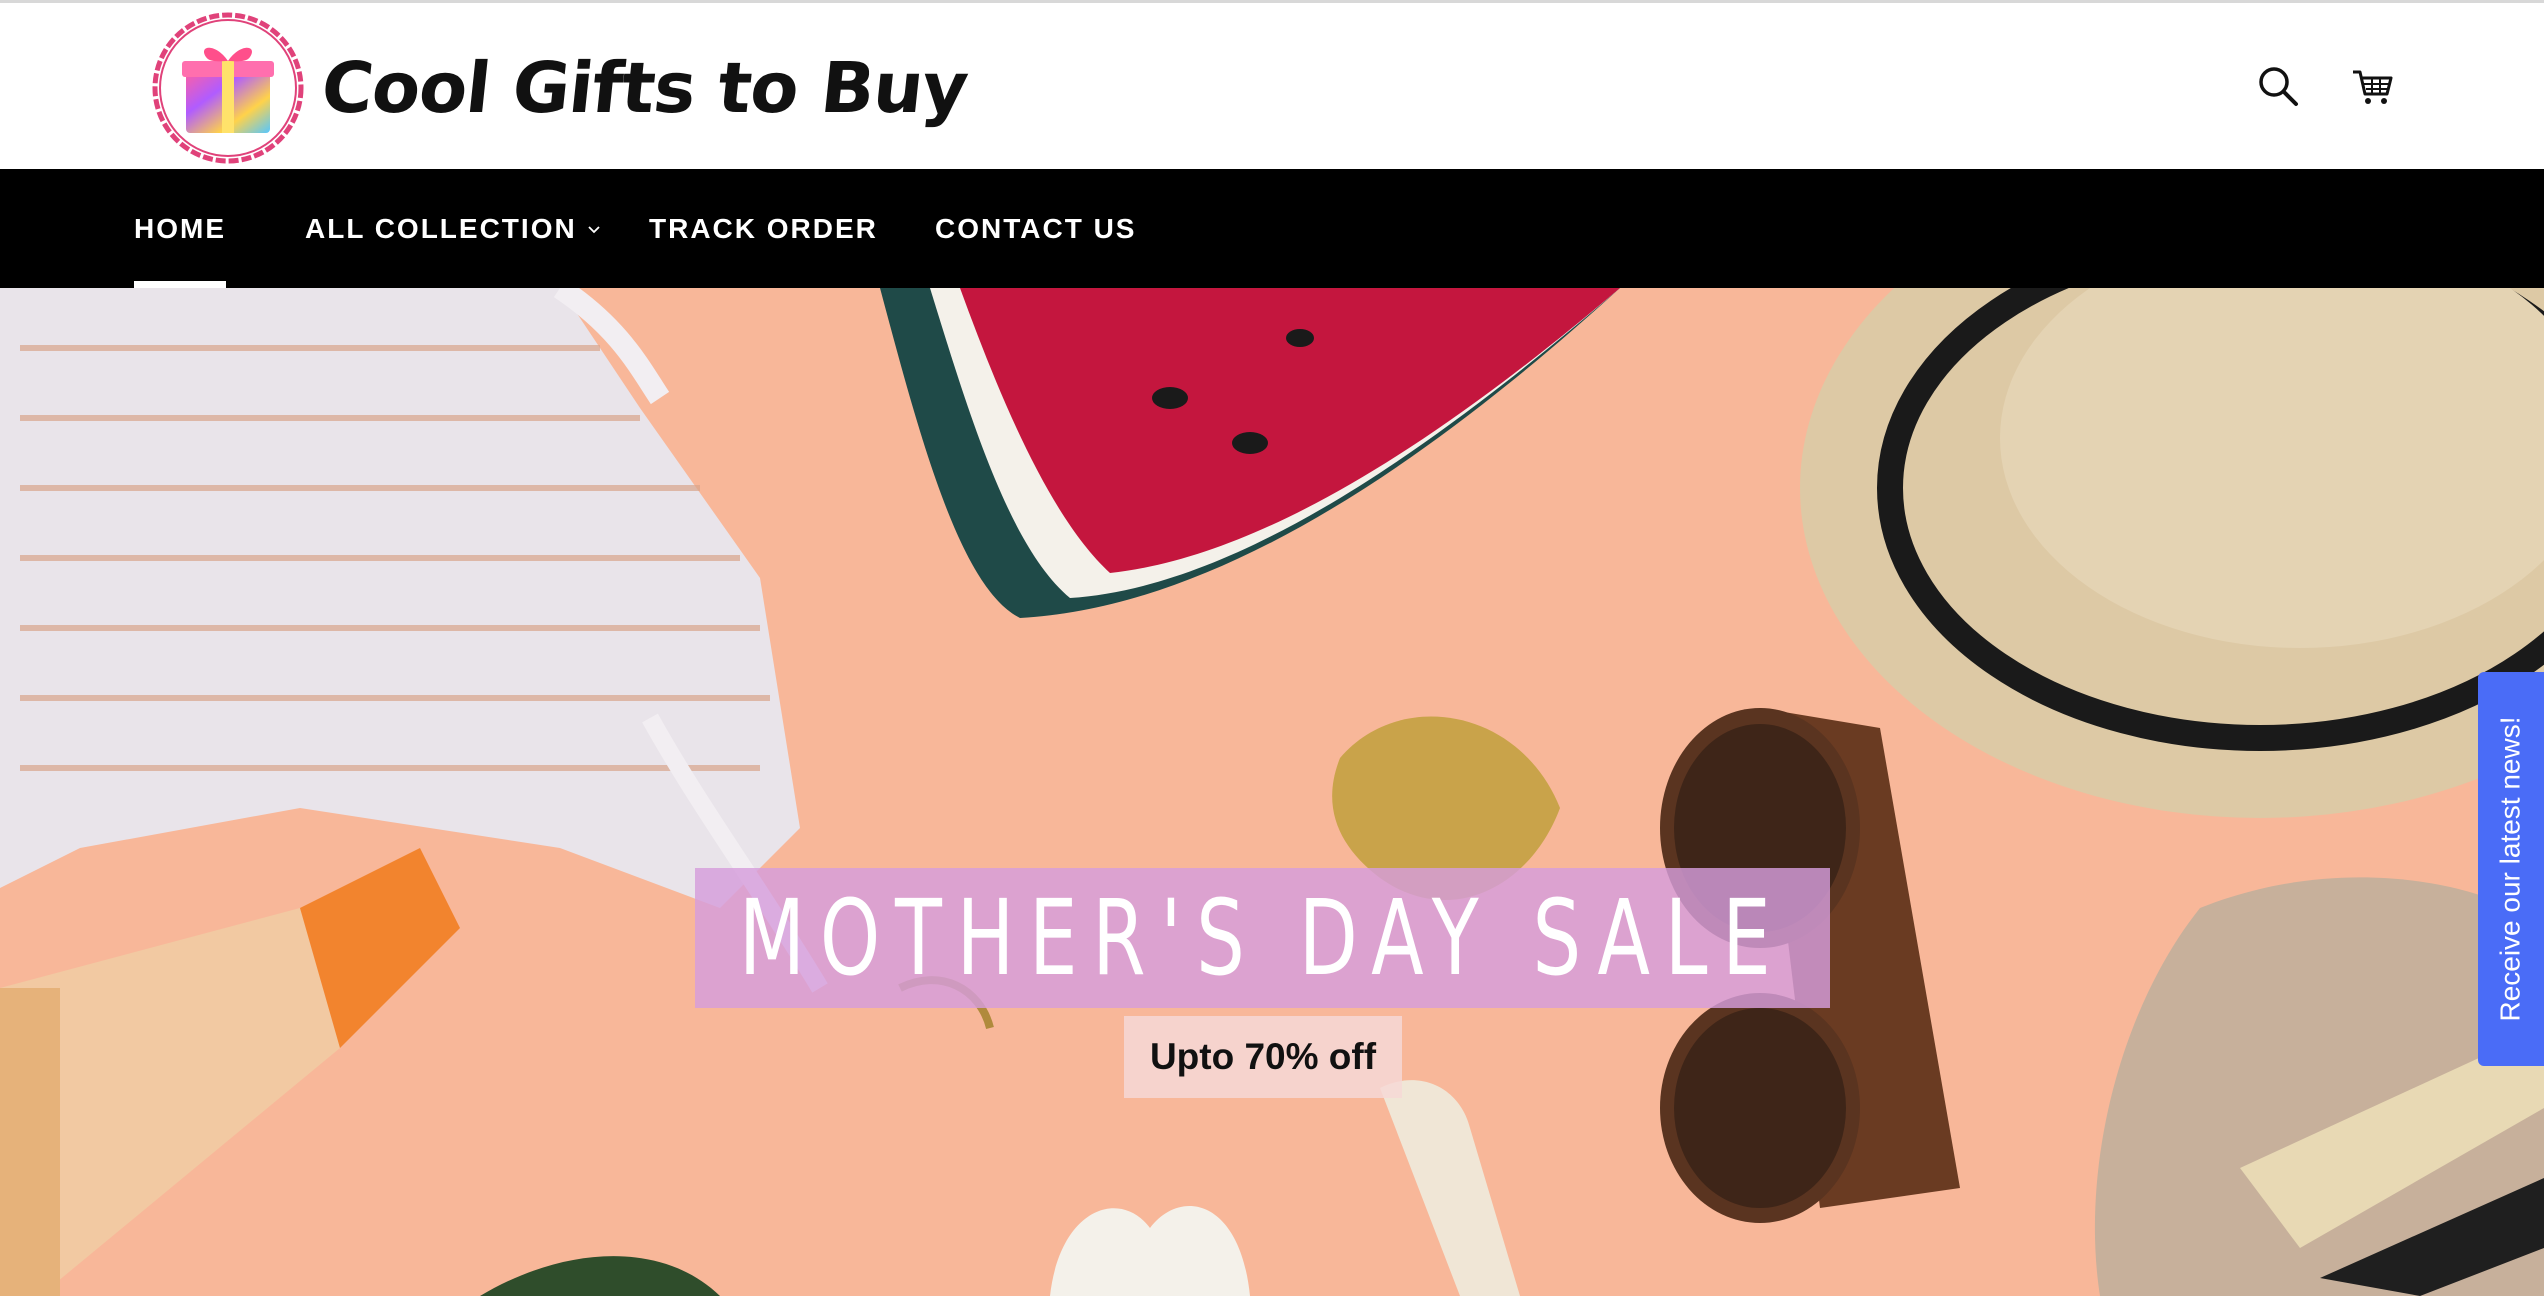 The image size is (2544, 1296). I want to click on hero-title-box: MOTHER'S DAY SALE, so click(1262, 938).